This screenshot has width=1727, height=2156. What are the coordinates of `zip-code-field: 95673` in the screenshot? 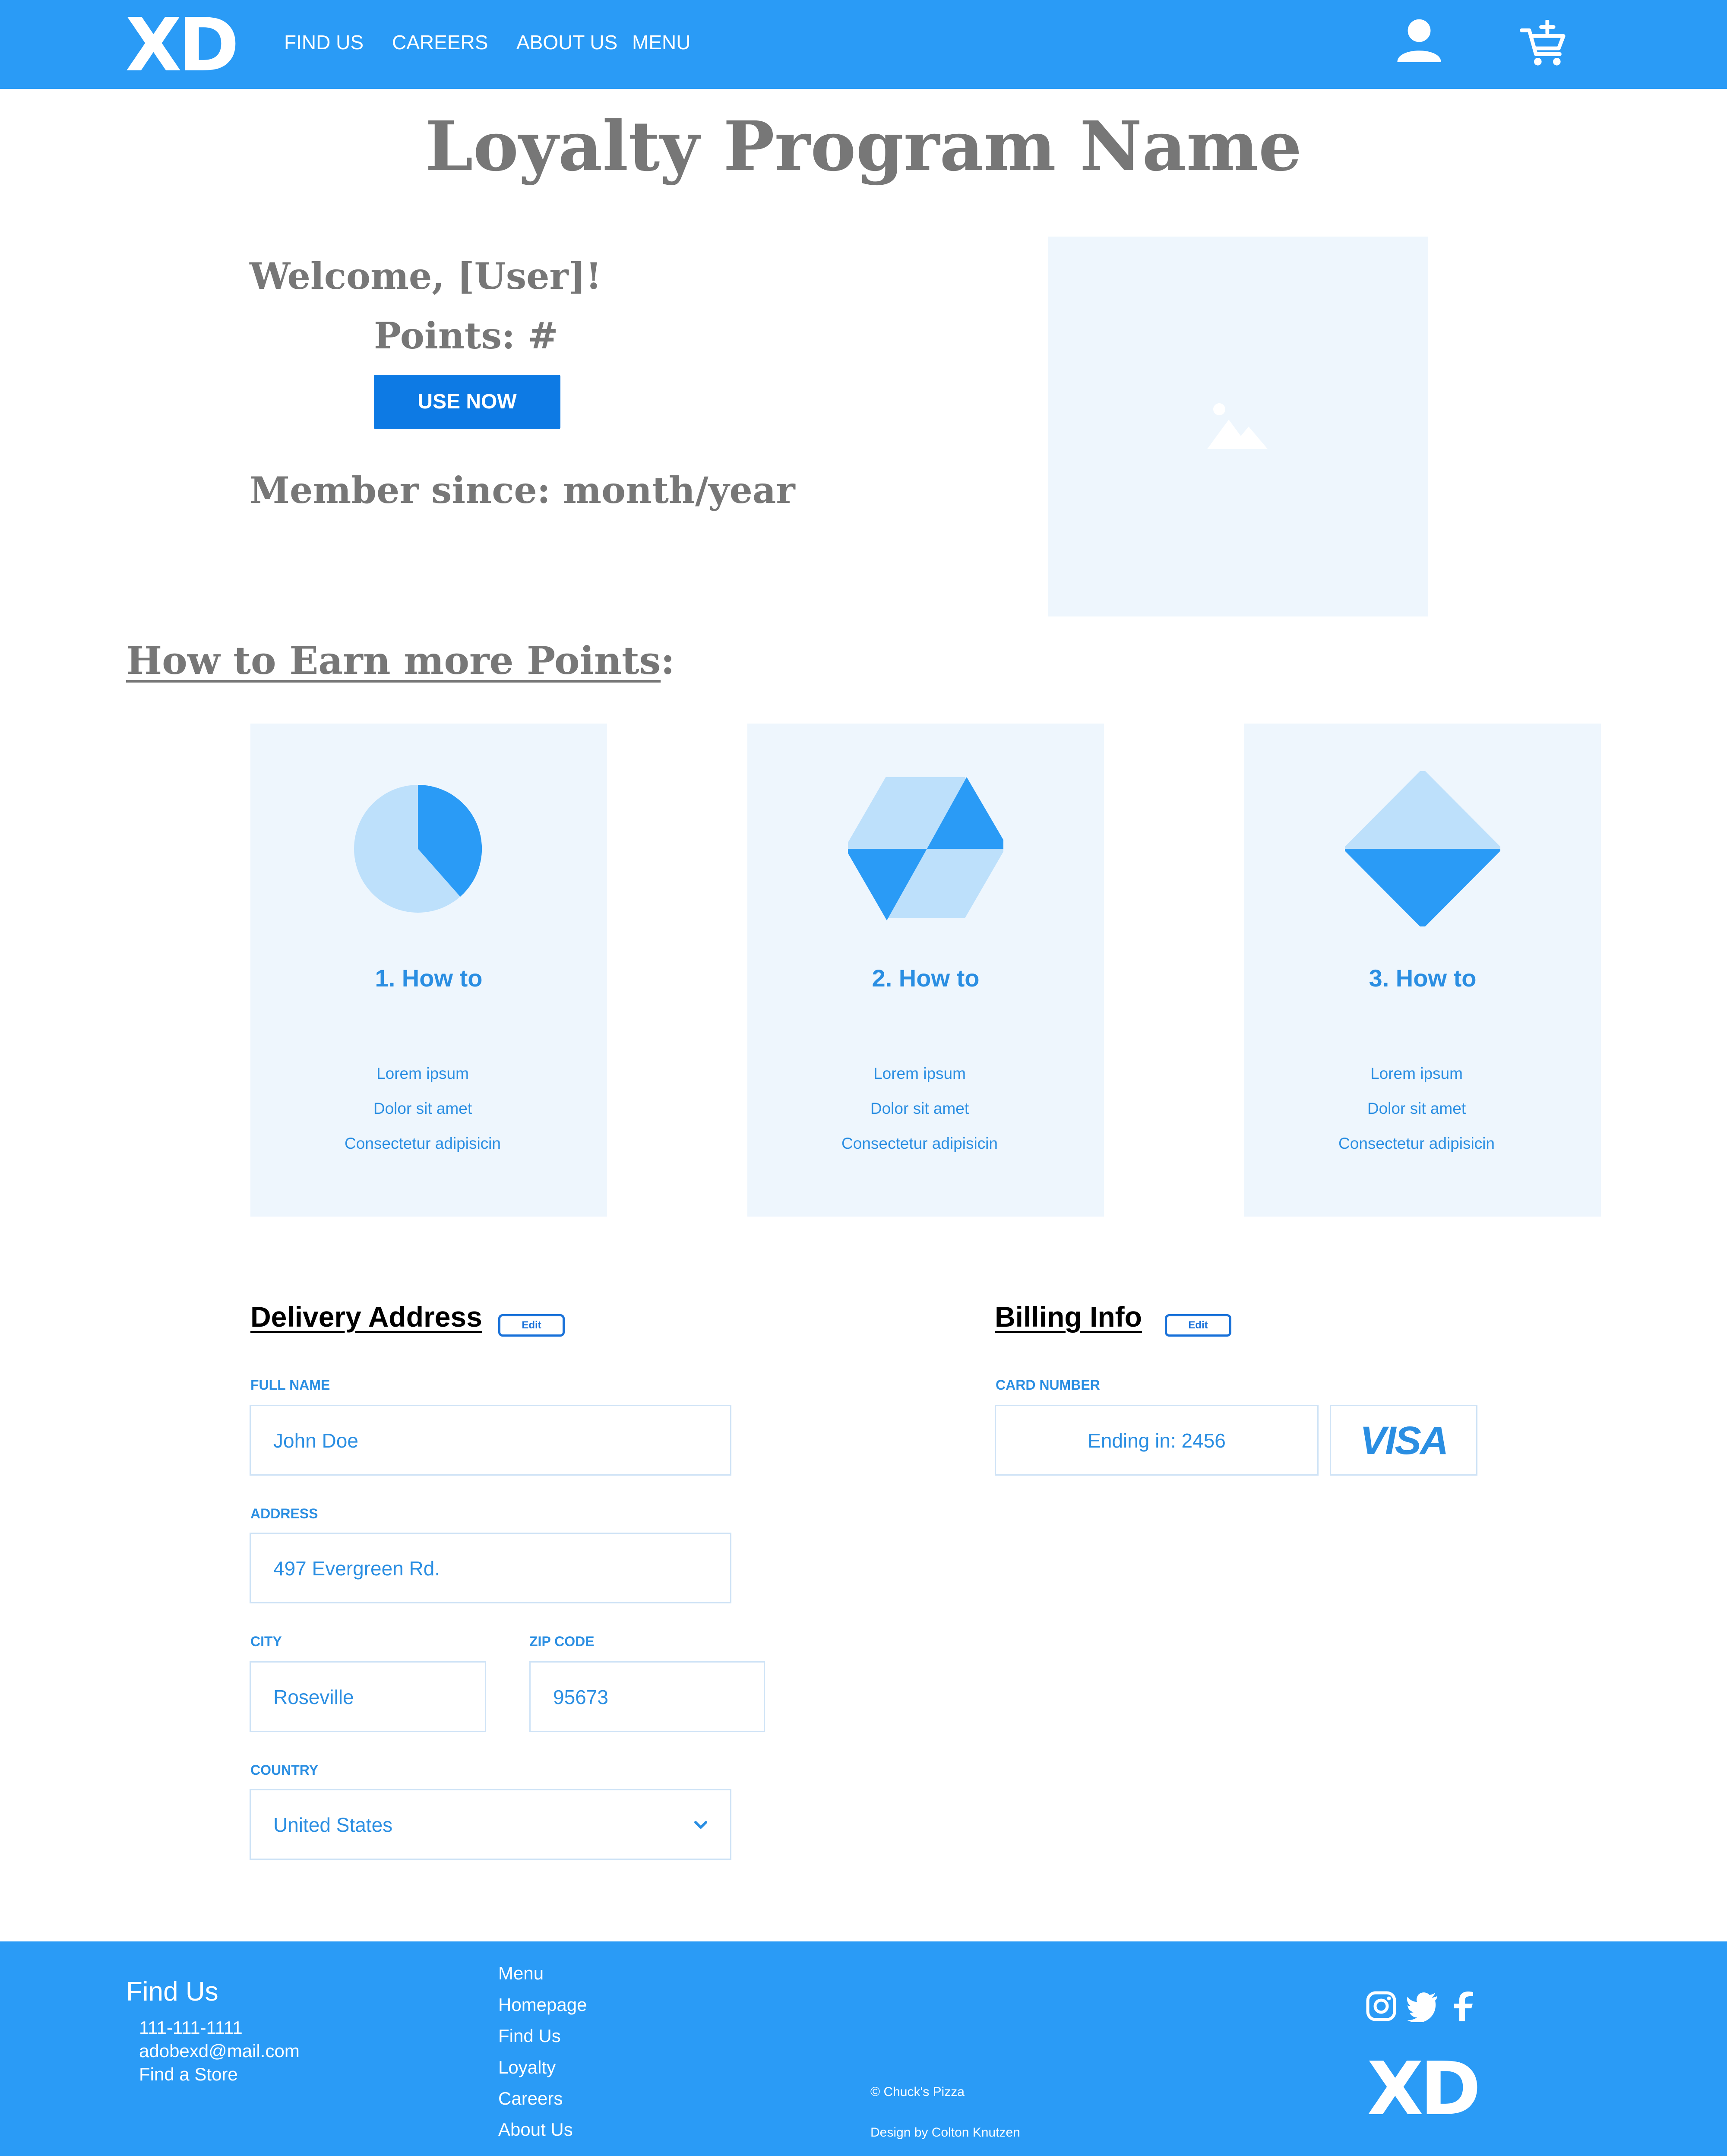 It's located at (647, 1697).